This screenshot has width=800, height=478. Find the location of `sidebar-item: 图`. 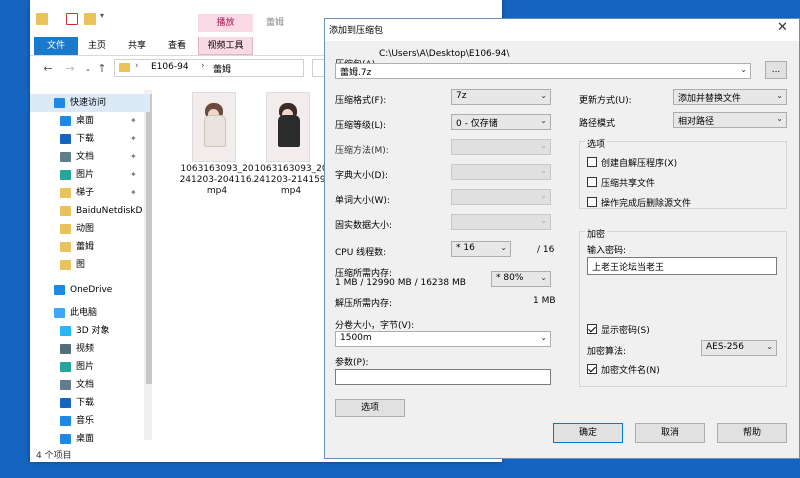

sidebar-item: 图 is located at coordinates (90, 265).